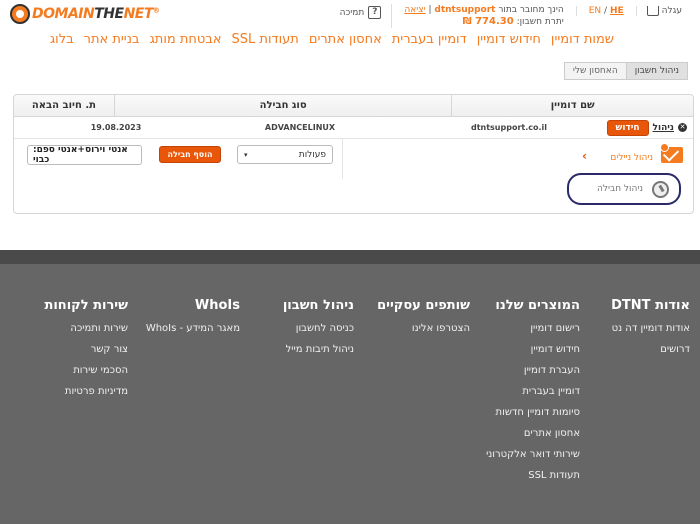 This screenshot has height=524, width=700. What do you see at coordinates (533, 412) in the screenshot?
I see `footer-link: סיומות דומיין חדשות` at bounding box center [533, 412].